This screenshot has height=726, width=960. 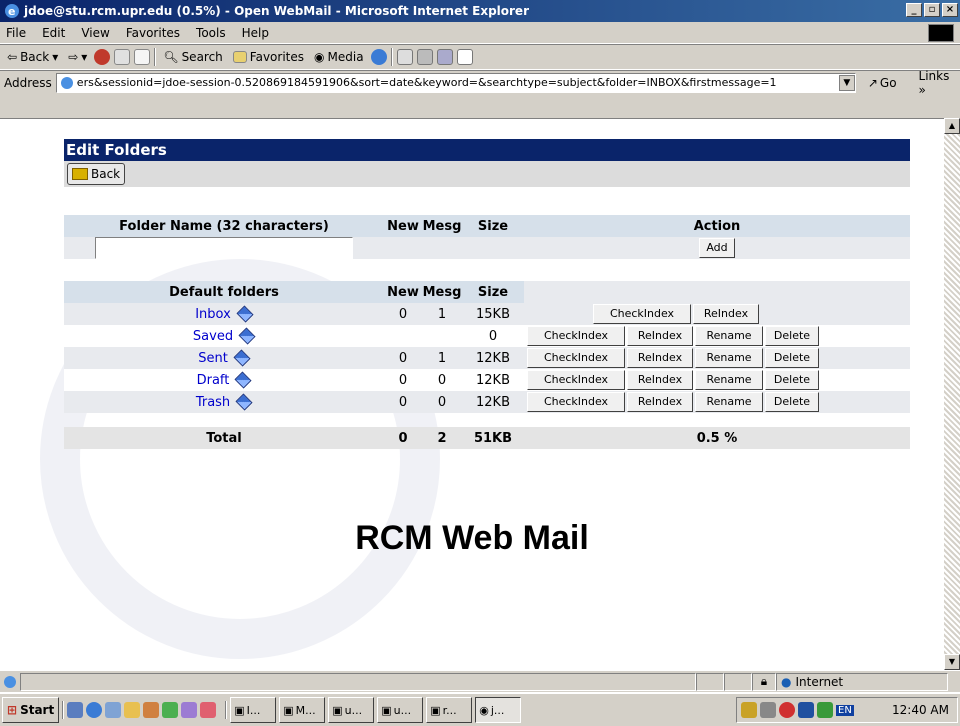 I want to click on folder-link-inbox: Inbox, so click(x=213, y=314).